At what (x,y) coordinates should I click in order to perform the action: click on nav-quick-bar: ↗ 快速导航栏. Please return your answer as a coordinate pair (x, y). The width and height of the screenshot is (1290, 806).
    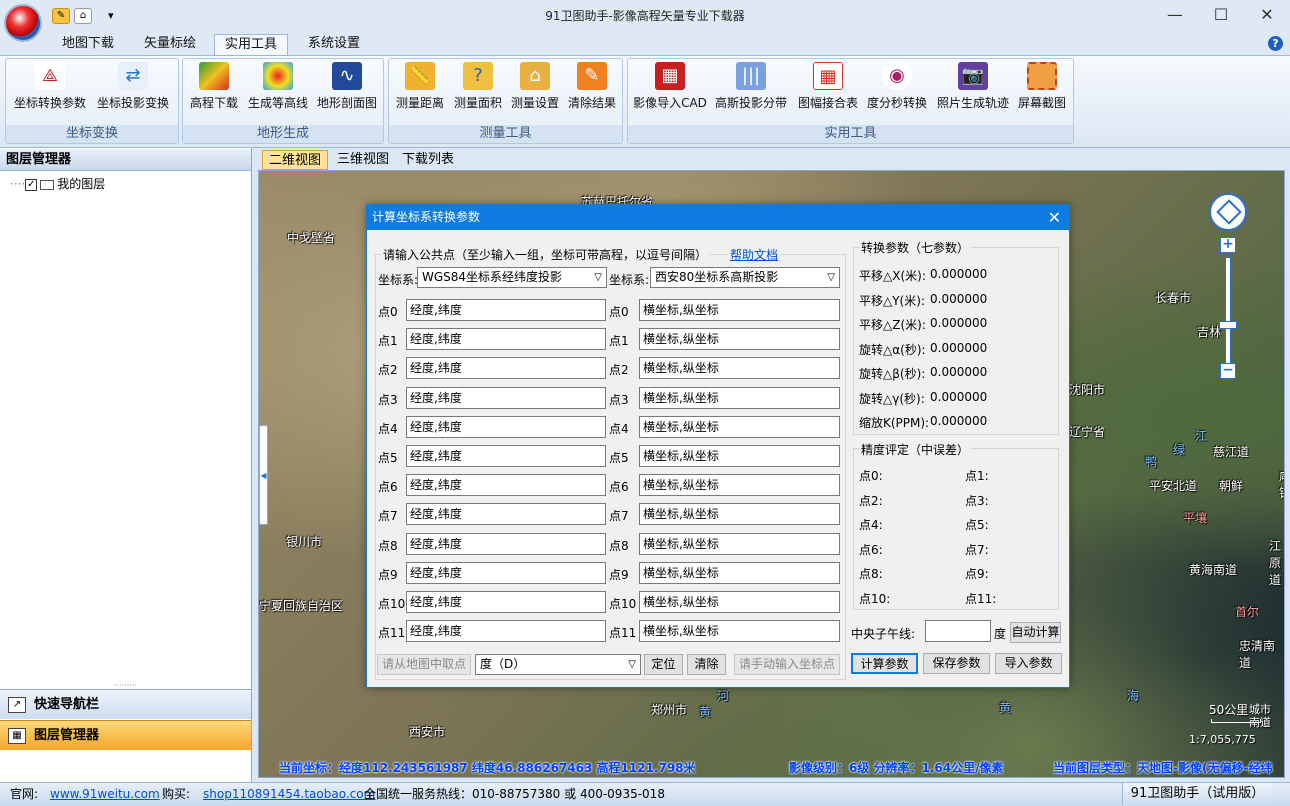
    Looking at the image, I should click on (125, 704).